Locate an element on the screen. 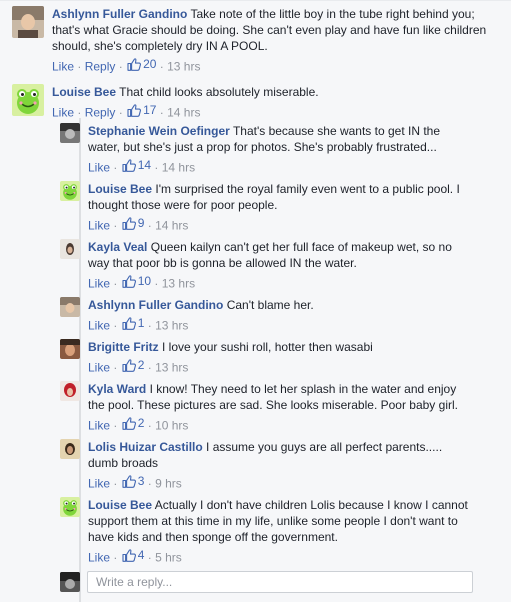 The width and height of the screenshot is (511, 602). reply-actions: Like · 4 · 5 hrs is located at coordinates (135, 556).